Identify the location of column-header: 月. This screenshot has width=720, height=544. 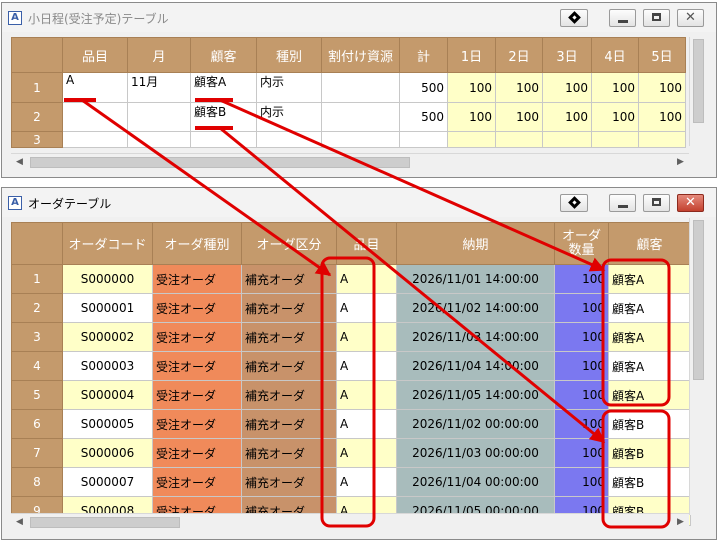
(159, 55).